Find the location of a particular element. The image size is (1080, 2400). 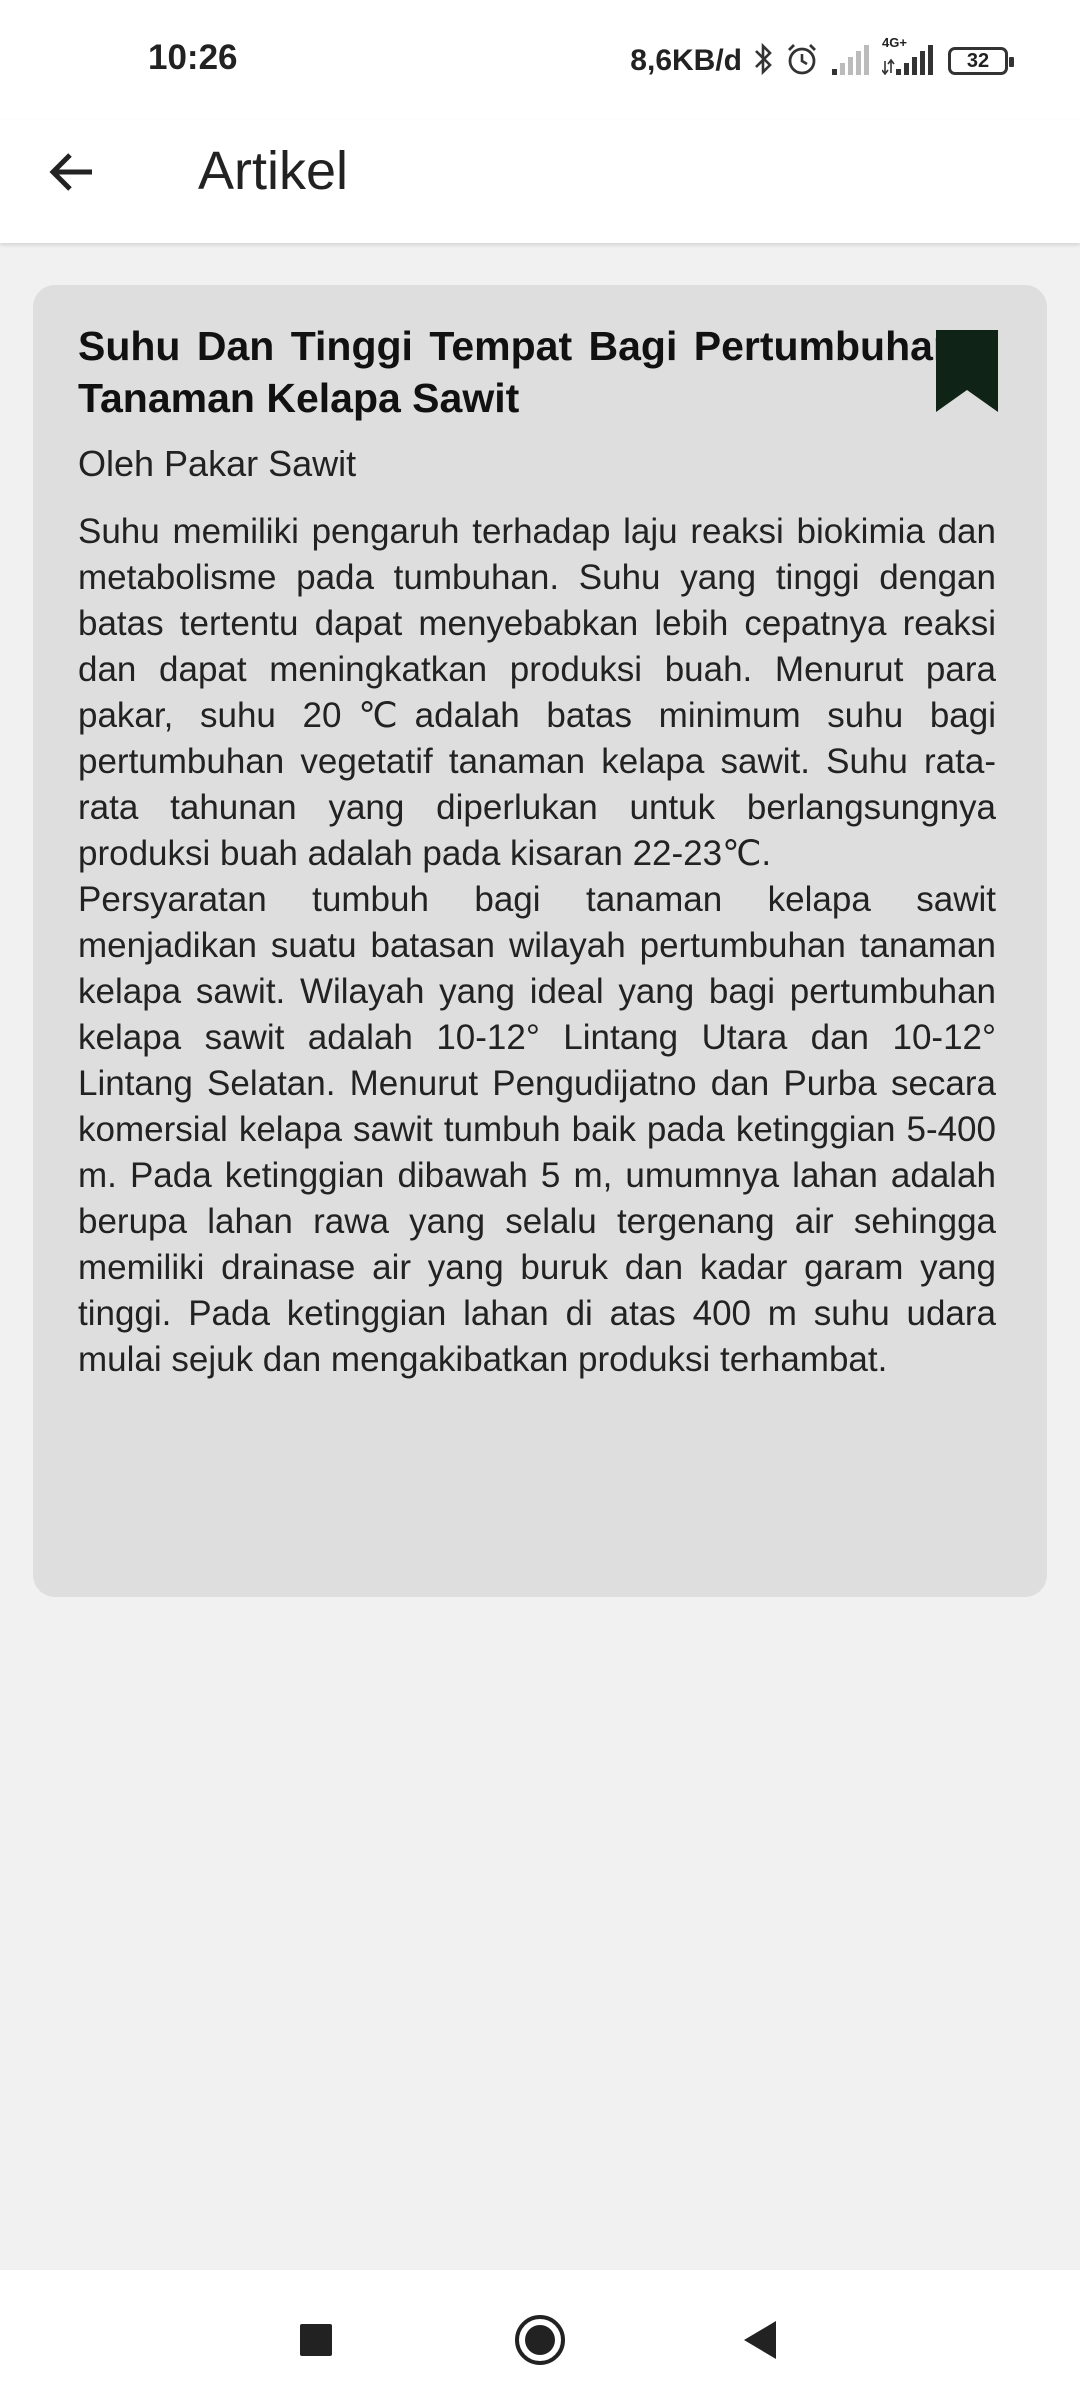

nav-back-button is located at coordinates (760, 2340).